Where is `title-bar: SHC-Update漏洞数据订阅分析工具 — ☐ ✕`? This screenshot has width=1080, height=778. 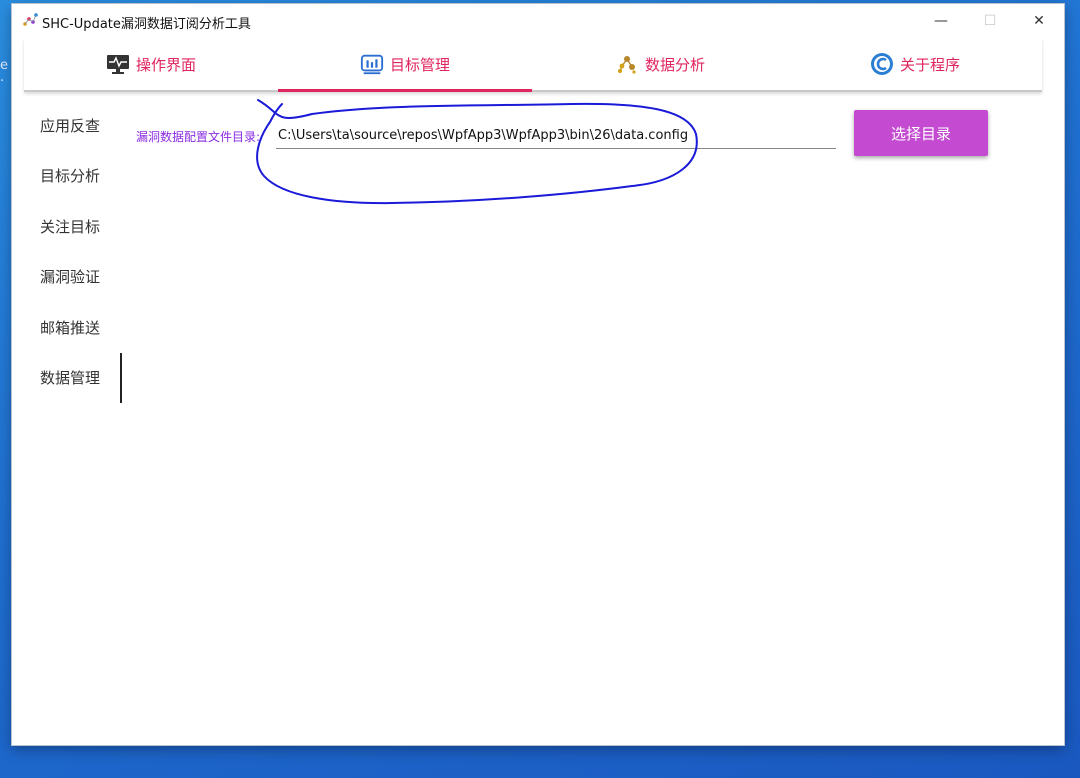 title-bar: SHC-Update漏洞数据订阅分析工具 — ☐ ✕ is located at coordinates (538, 21).